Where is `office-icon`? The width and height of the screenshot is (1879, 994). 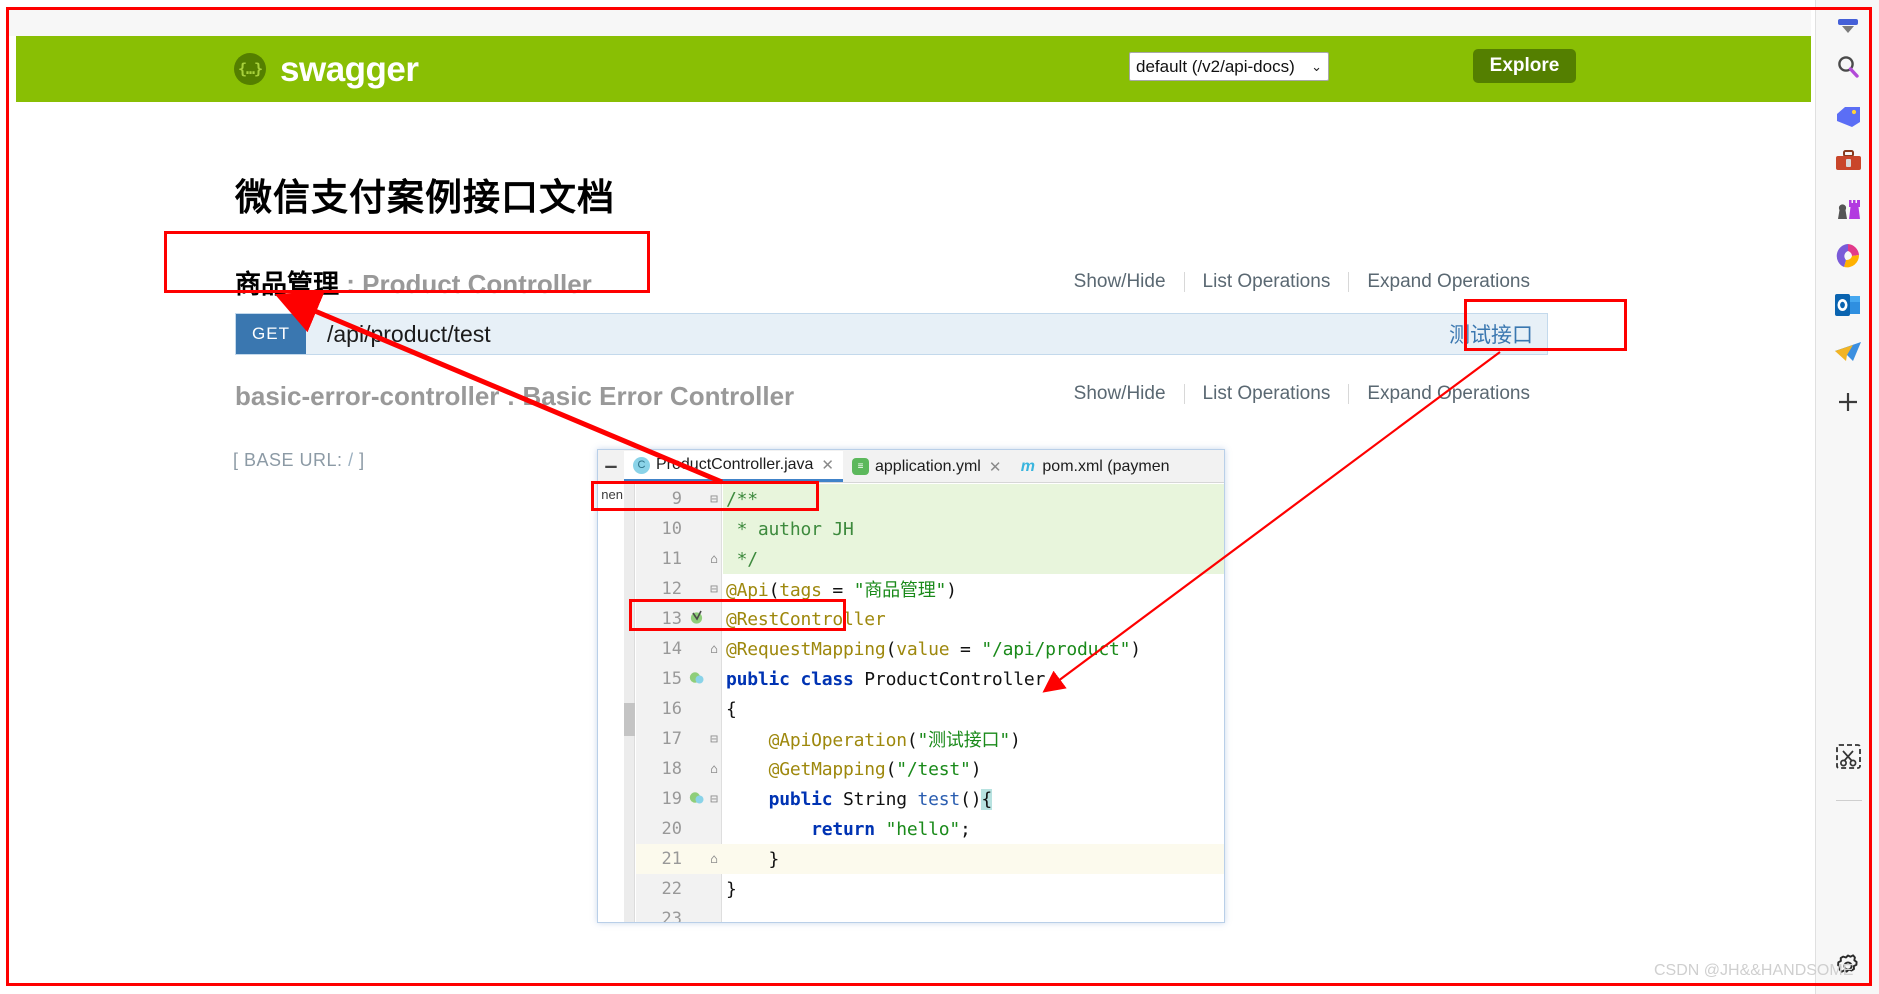 office-icon is located at coordinates (1848, 256).